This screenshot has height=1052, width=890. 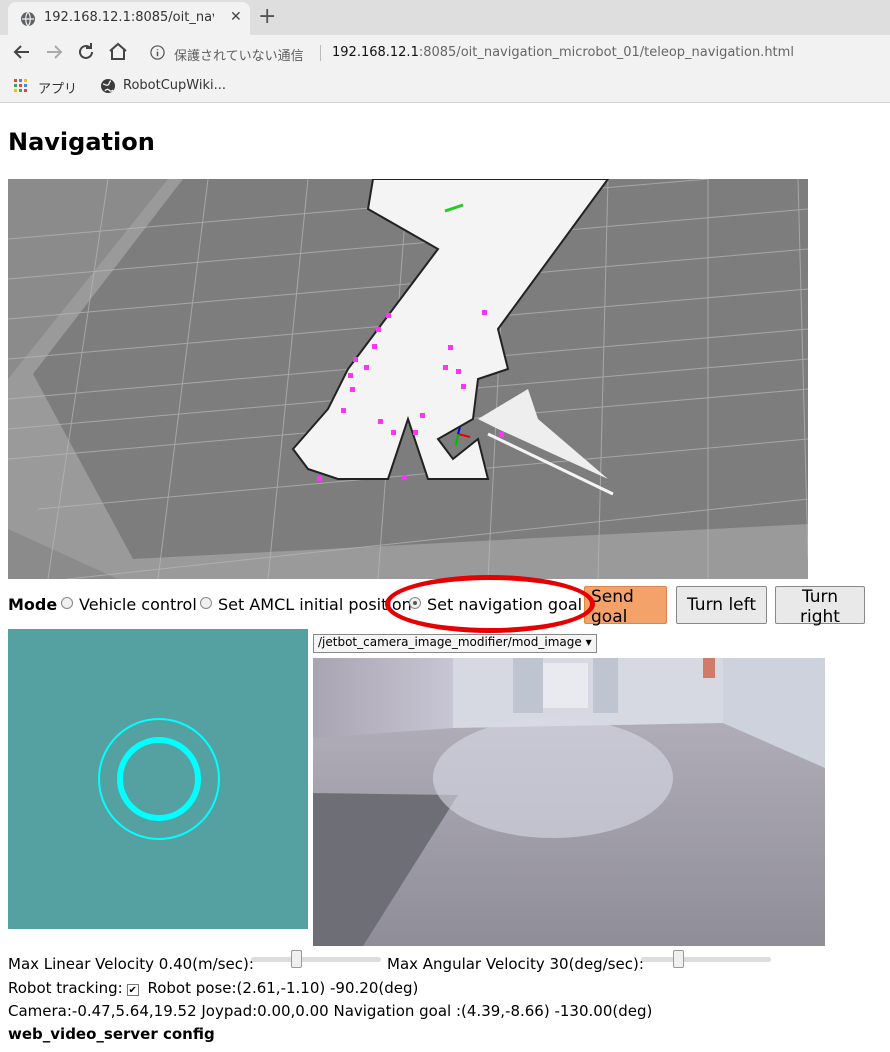 I want to click on close-icon: ✕, so click(x=236, y=17).